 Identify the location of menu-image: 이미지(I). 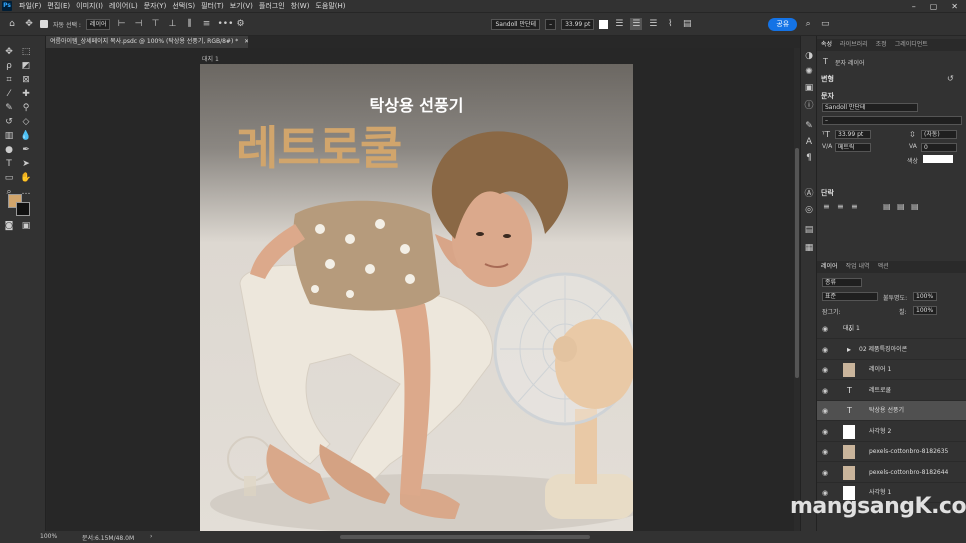
(89, 6).